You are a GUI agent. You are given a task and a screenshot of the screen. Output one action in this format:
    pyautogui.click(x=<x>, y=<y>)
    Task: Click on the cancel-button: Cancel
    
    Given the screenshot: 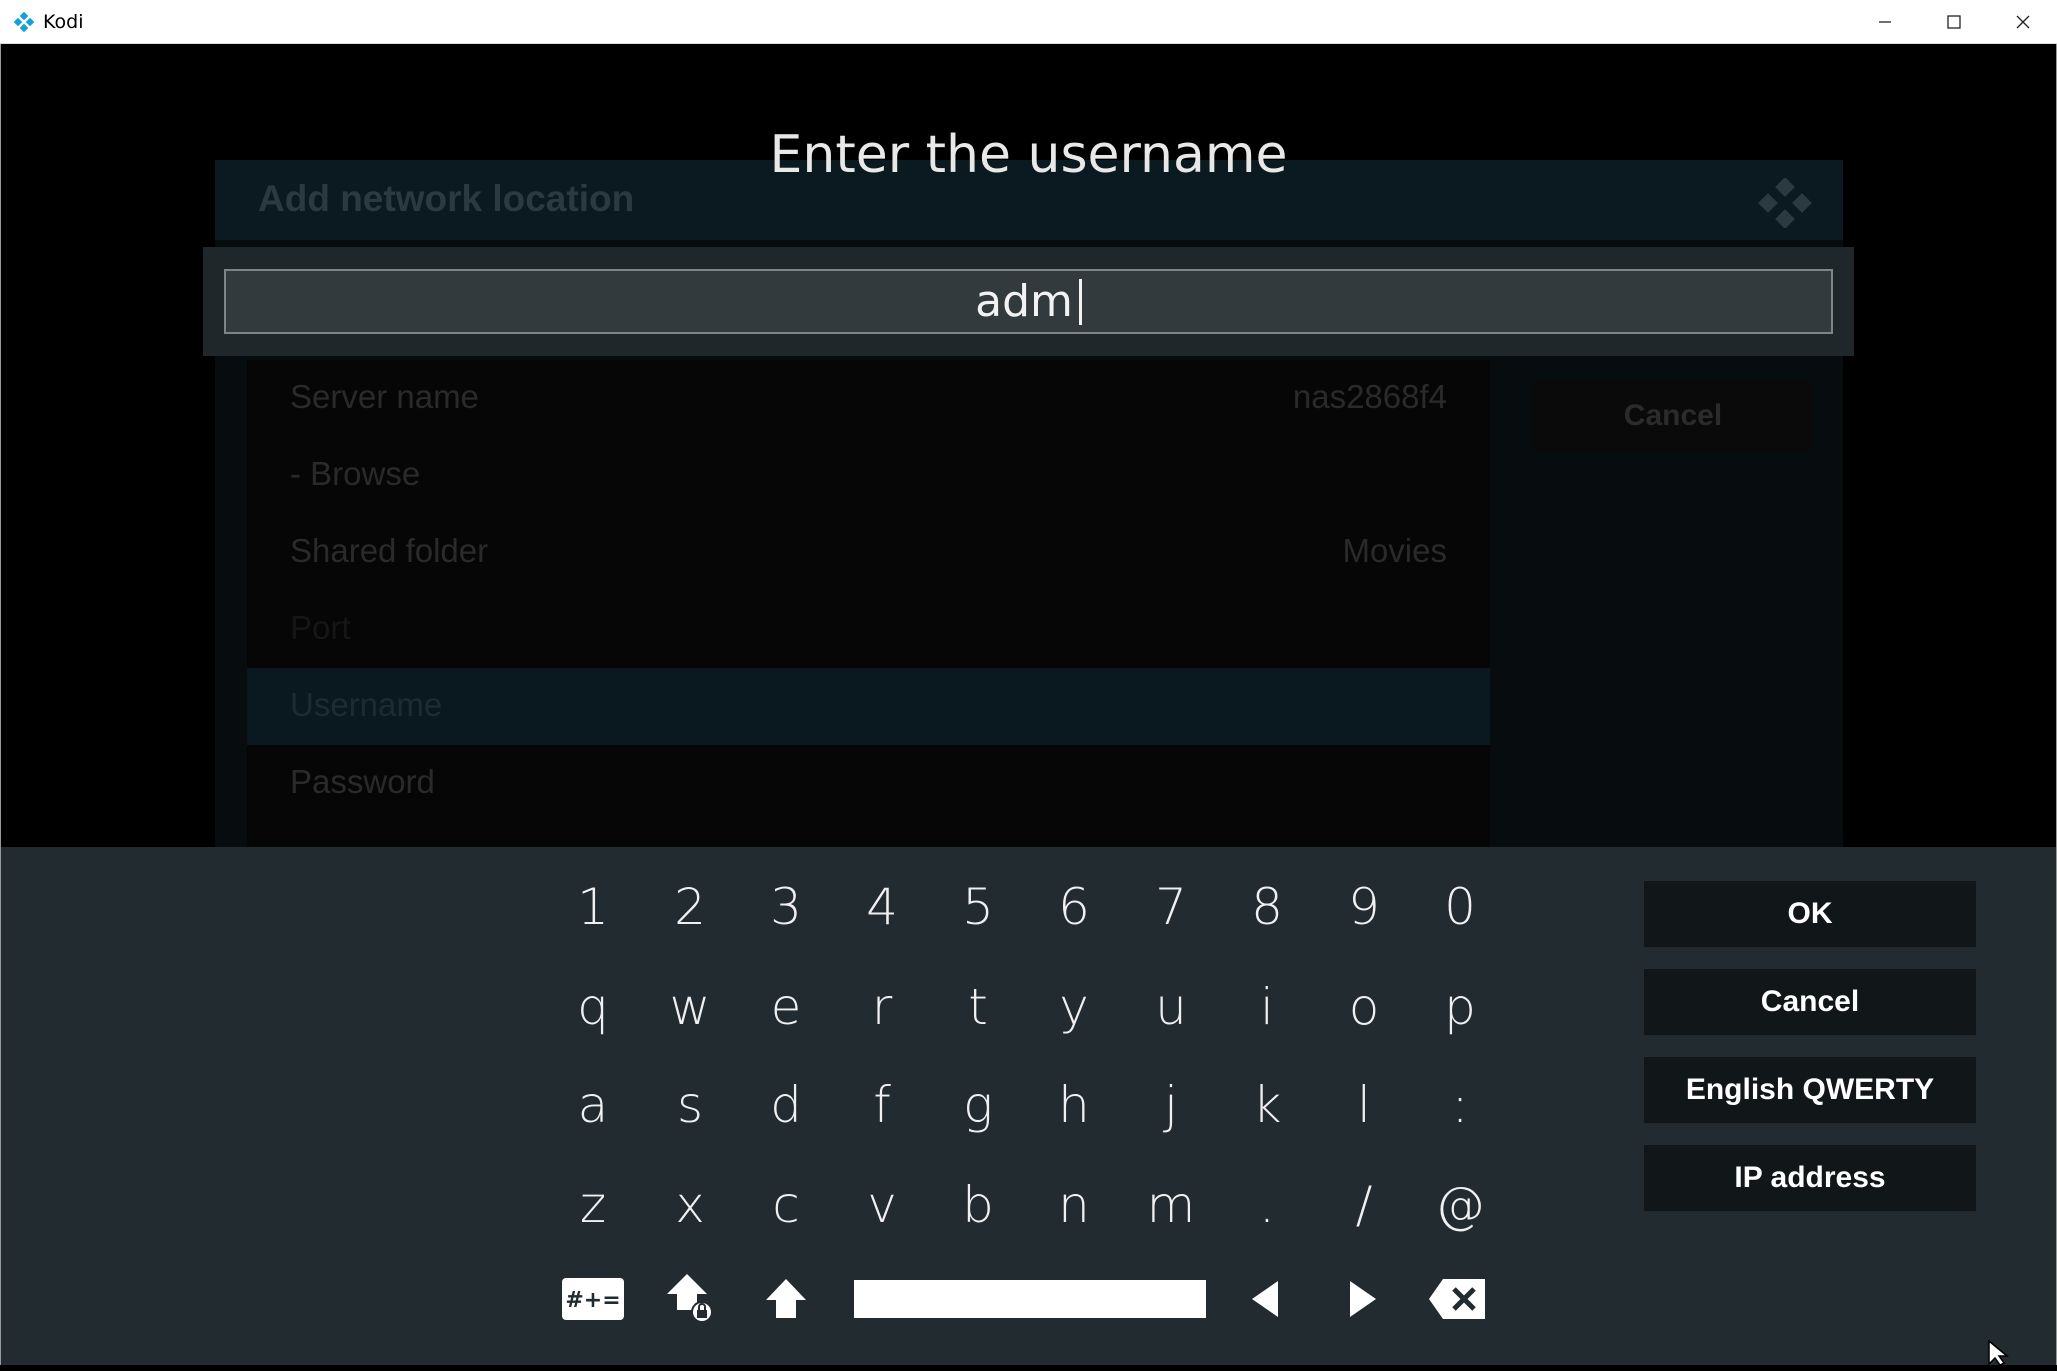 What is the action you would take?
    pyautogui.click(x=1810, y=1002)
    